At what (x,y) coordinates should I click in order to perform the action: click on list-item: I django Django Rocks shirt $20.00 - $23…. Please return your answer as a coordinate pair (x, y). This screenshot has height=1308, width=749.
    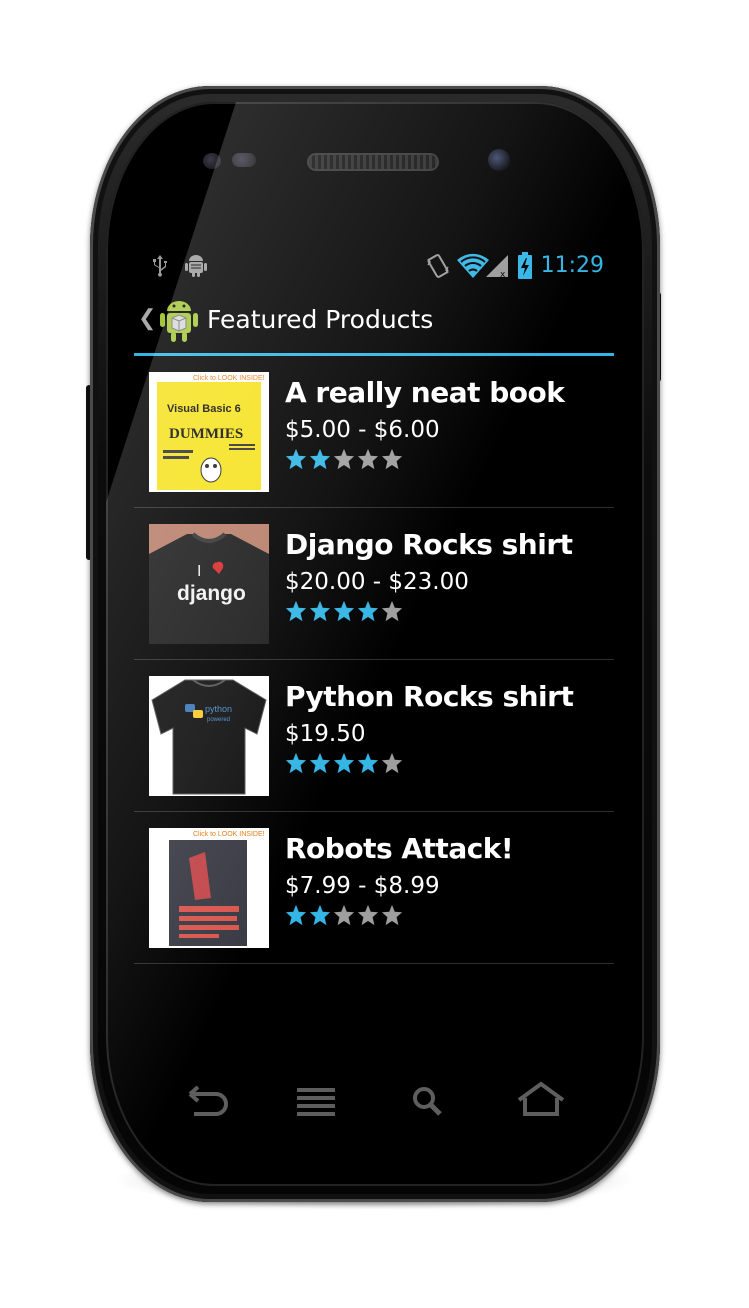
    Looking at the image, I should click on (374, 584).